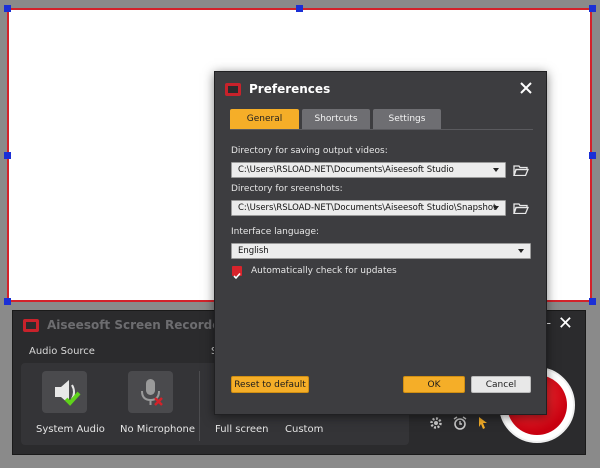 The image size is (600, 468). Describe the element at coordinates (592, 301) in the screenshot. I see `resize-handle-bottom-right` at that location.